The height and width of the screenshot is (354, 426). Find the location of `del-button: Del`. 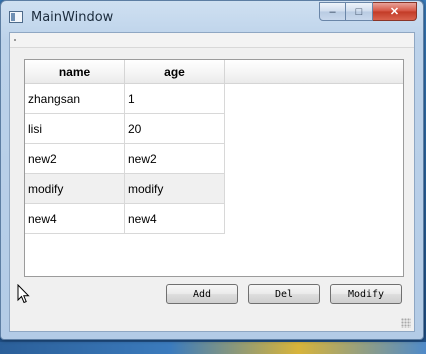

del-button: Del is located at coordinates (284, 294).